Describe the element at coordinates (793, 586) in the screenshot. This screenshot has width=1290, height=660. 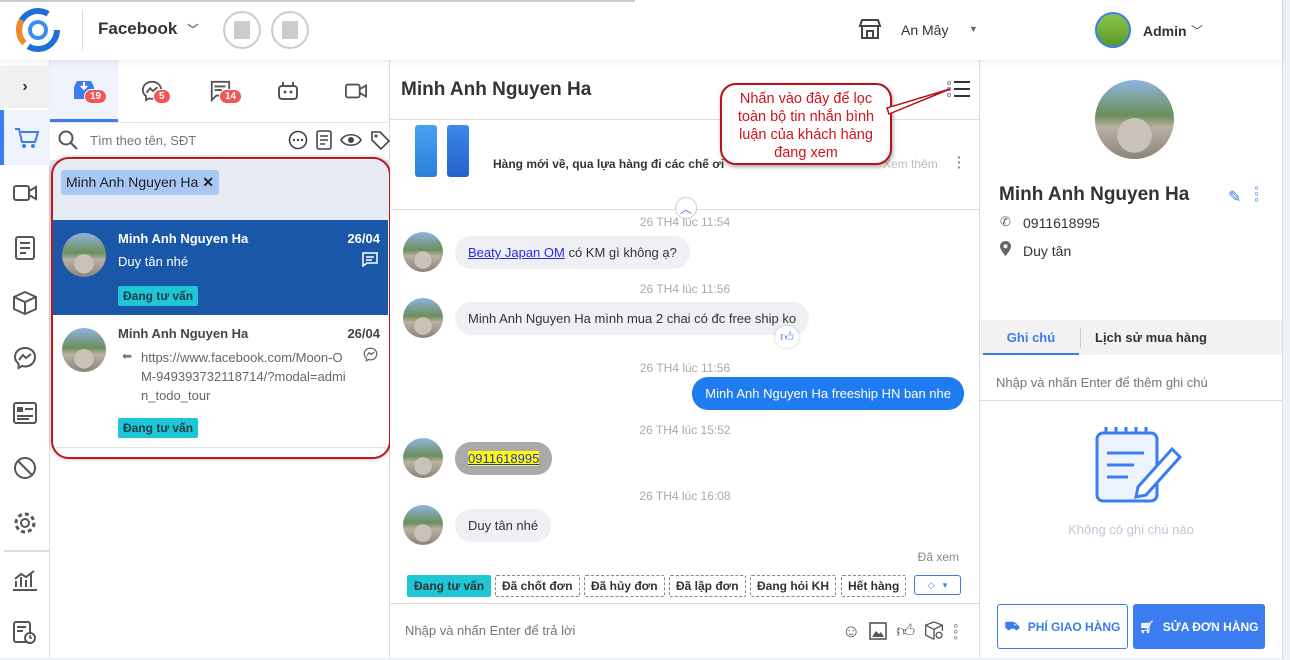
I see `quick-tag: Đang hỏi KH` at that location.